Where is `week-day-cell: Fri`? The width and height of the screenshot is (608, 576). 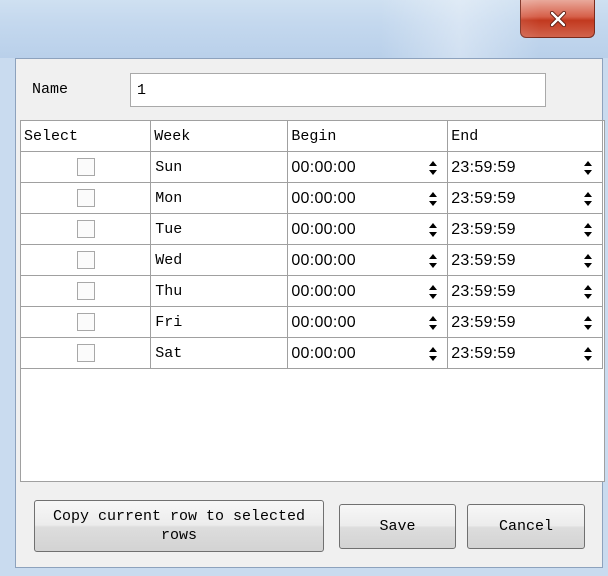
week-day-cell: Fri is located at coordinates (219, 322).